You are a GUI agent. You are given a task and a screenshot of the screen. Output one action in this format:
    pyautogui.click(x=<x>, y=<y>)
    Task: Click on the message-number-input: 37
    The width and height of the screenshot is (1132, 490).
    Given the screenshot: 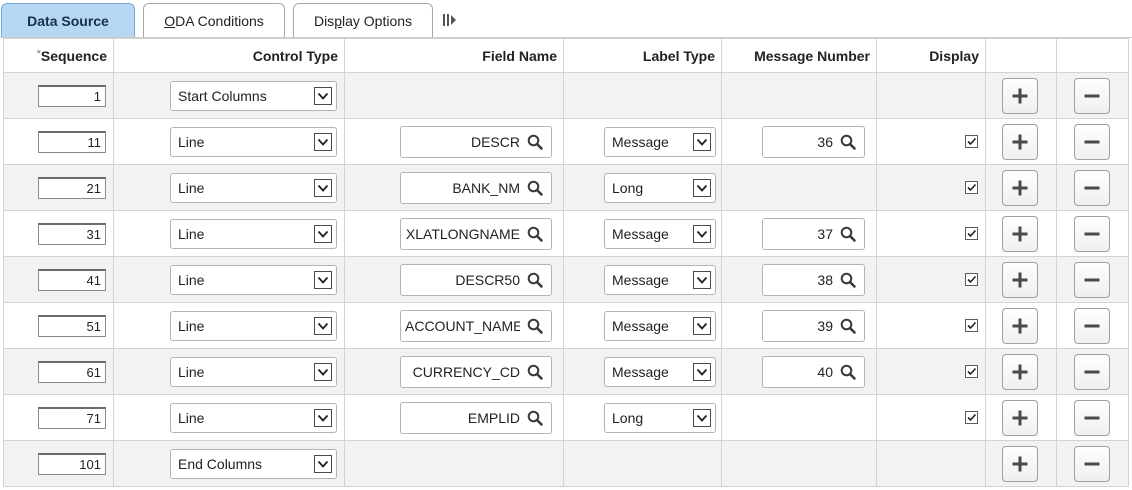 What is the action you would take?
    pyautogui.click(x=813, y=233)
    